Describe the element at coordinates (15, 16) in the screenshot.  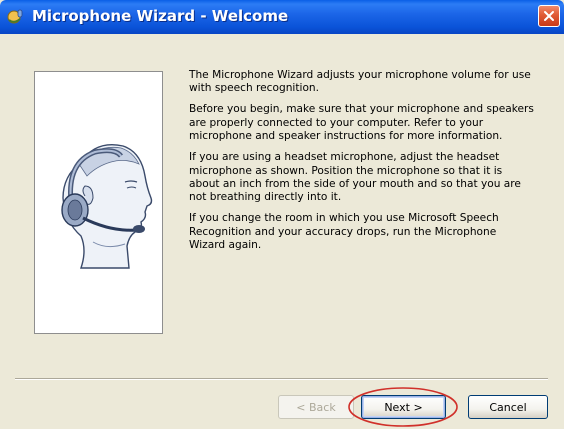
I see `microphone-wizard-icon` at that location.